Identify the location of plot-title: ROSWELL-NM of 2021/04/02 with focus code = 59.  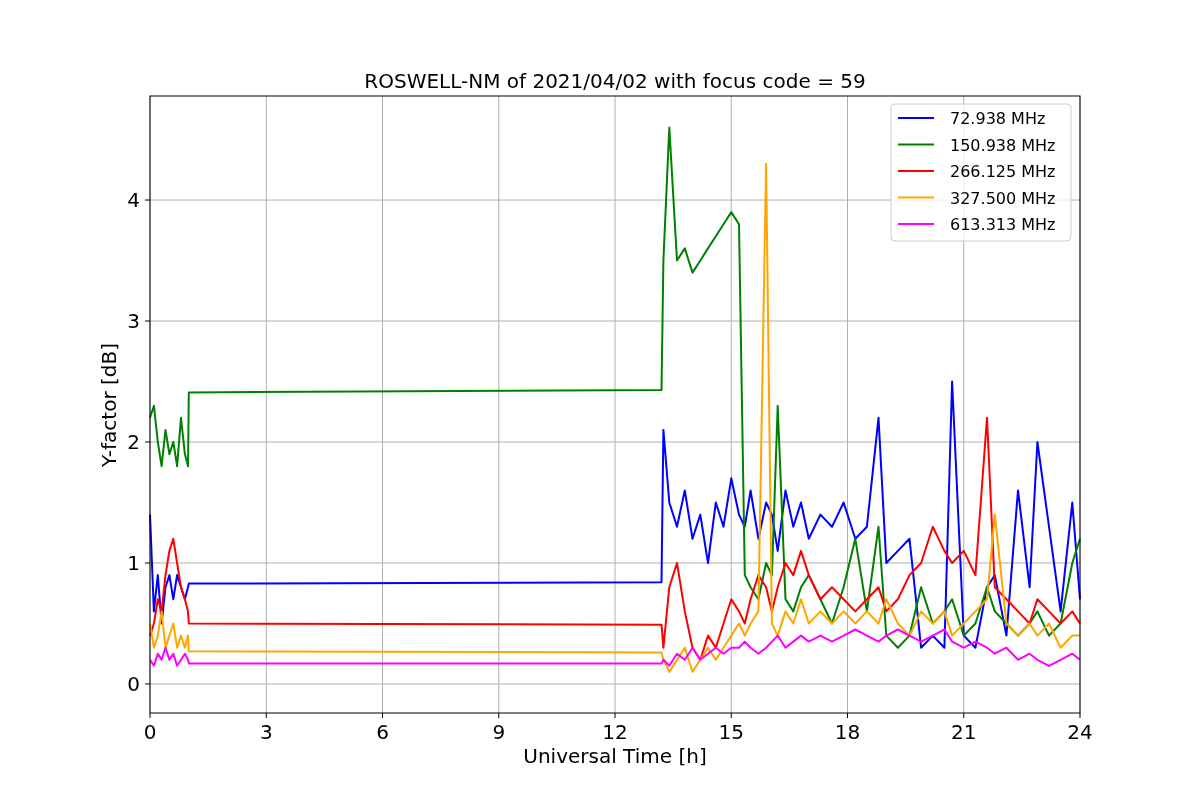
(615, 81).